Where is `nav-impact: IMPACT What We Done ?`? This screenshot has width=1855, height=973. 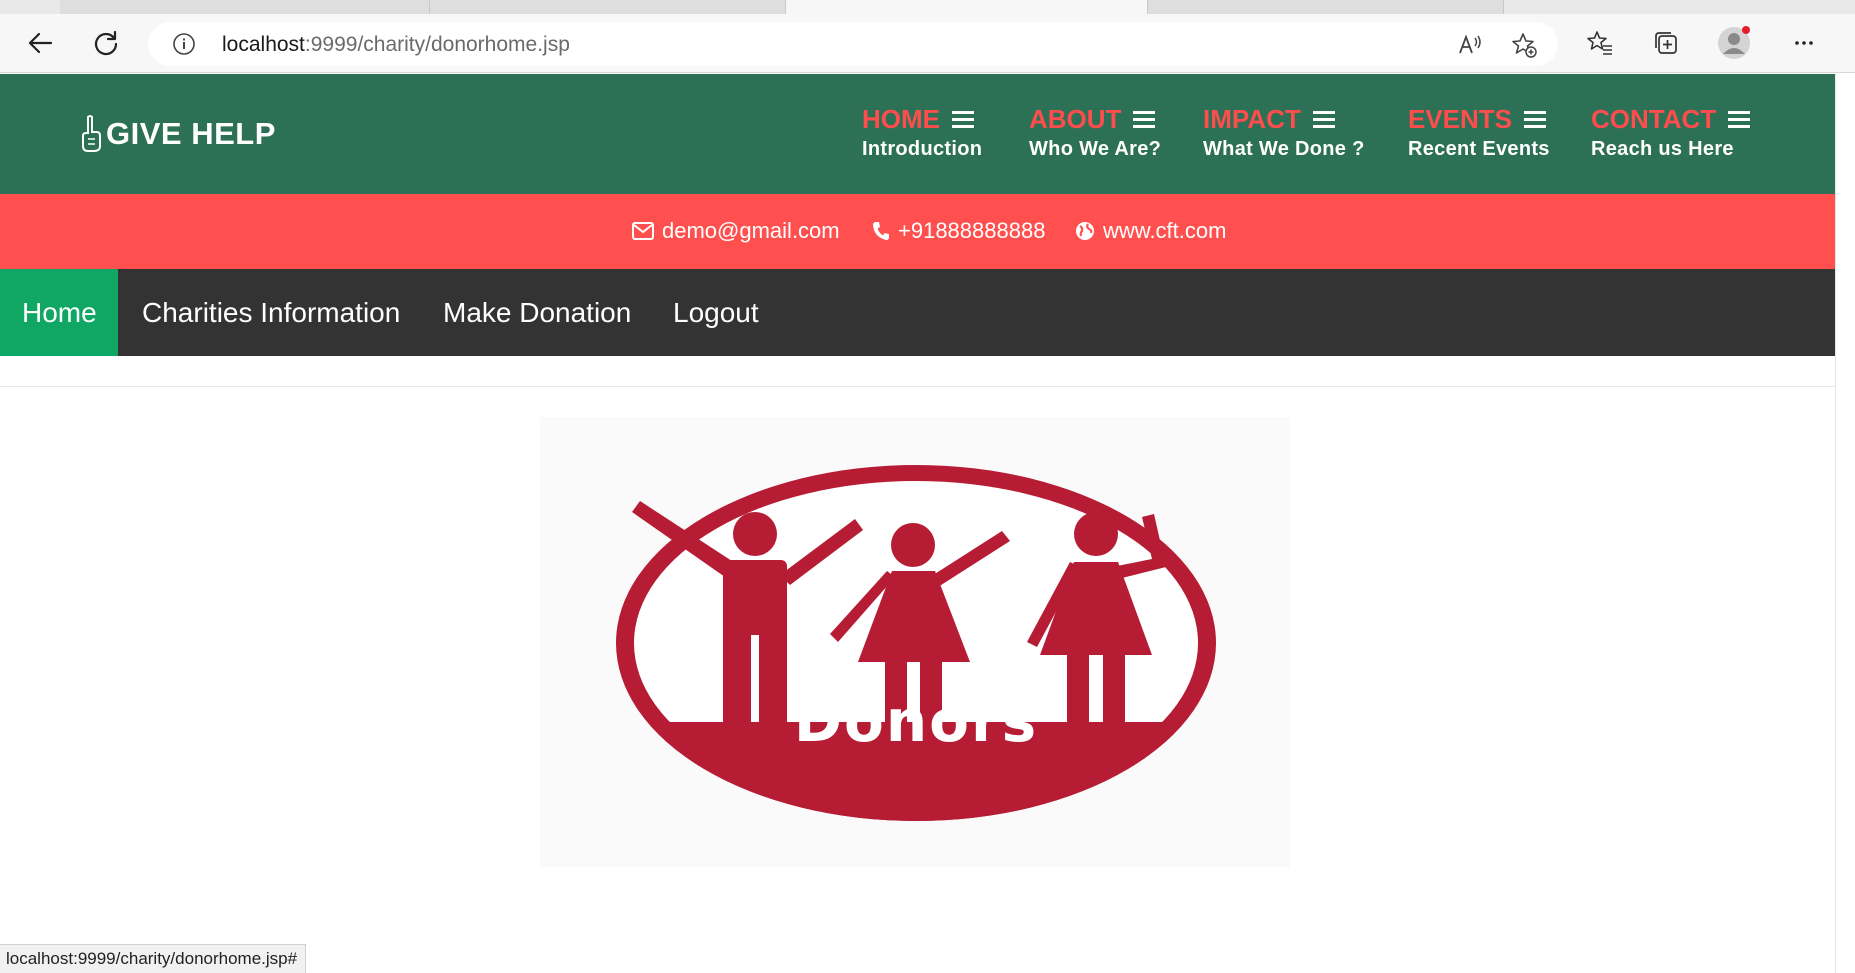
nav-impact: IMPACT What We Done ? is located at coordinates (1284, 132).